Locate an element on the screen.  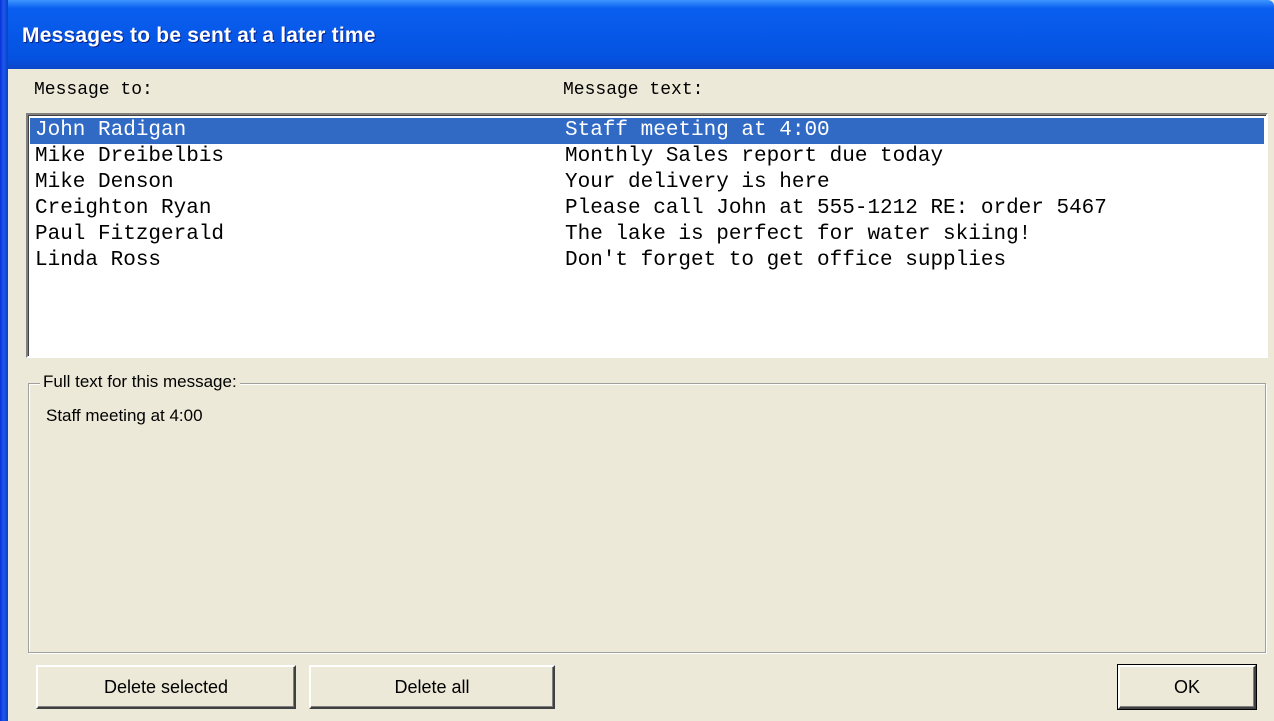
window-left-border is located at coordinates (4, 360).